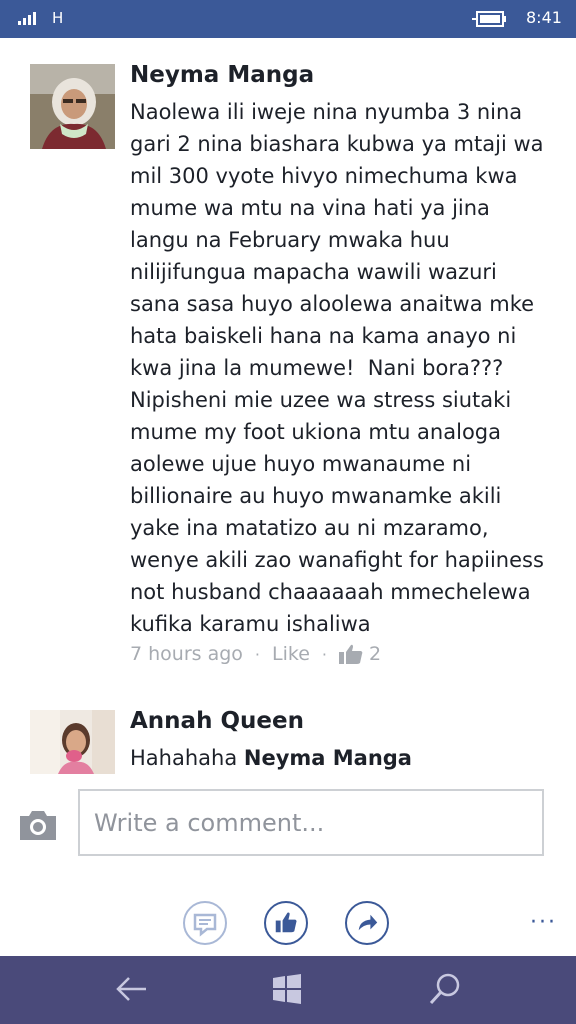 Image resolution: width=576 pixels, height=1024 pixels. Describe the element at coordinates (309, 528) in the screenshot. I see `comment-line: yake ina matatizo au ni mzaramo,` at that location.